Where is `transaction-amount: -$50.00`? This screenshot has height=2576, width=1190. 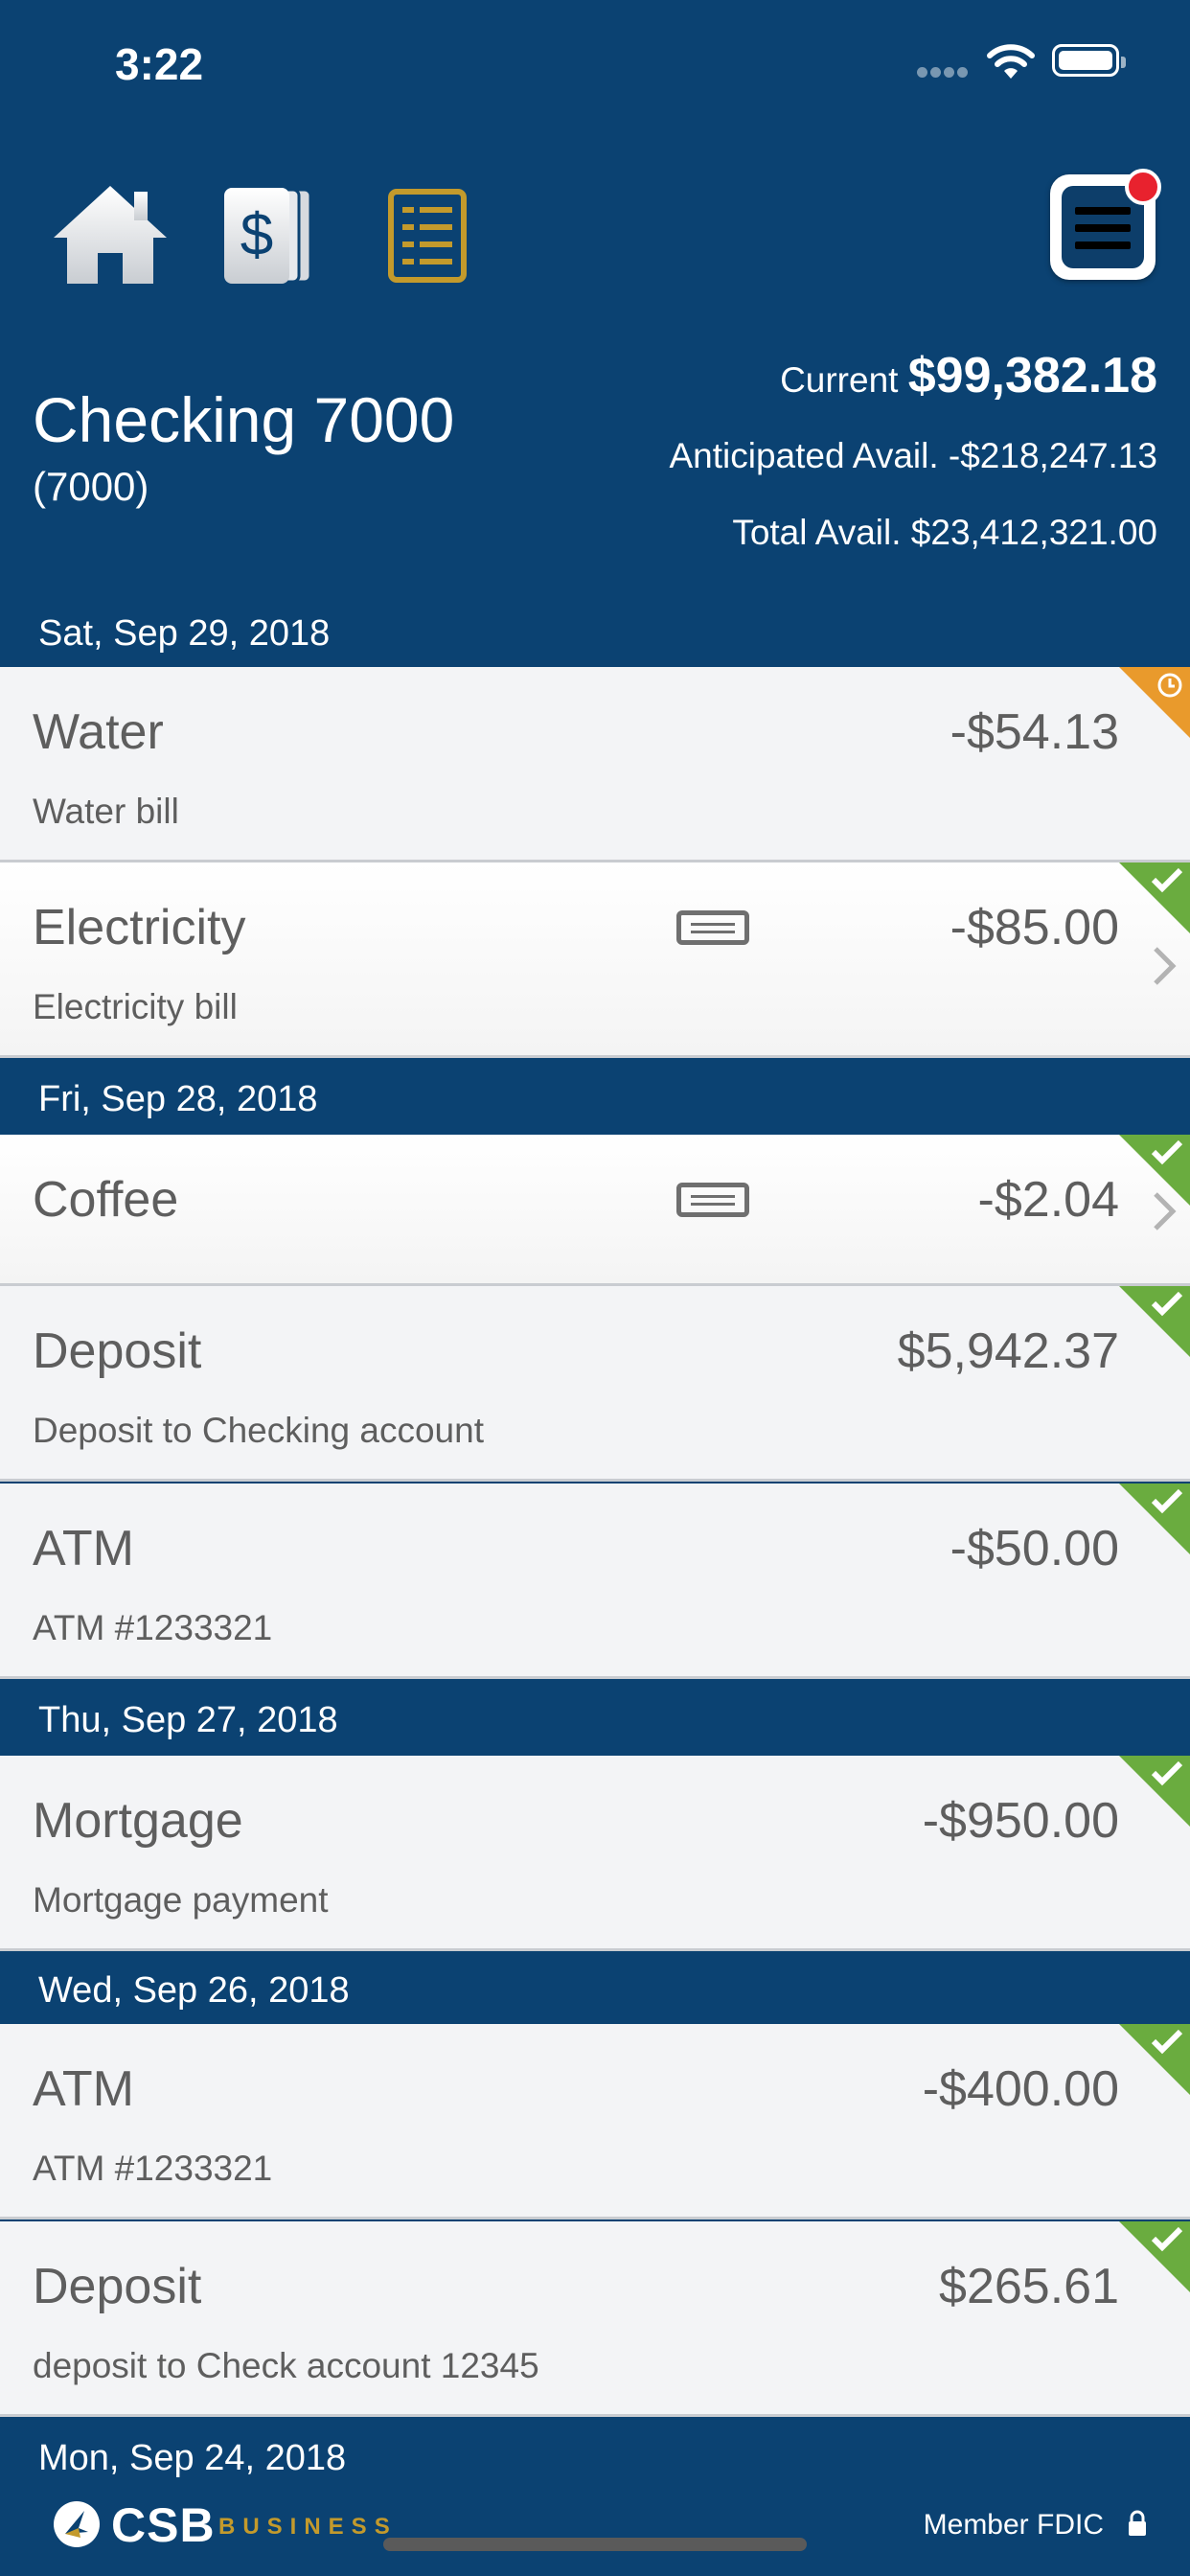 transaction-amount: -$50.00 is located at coordinates (1035, 1548).